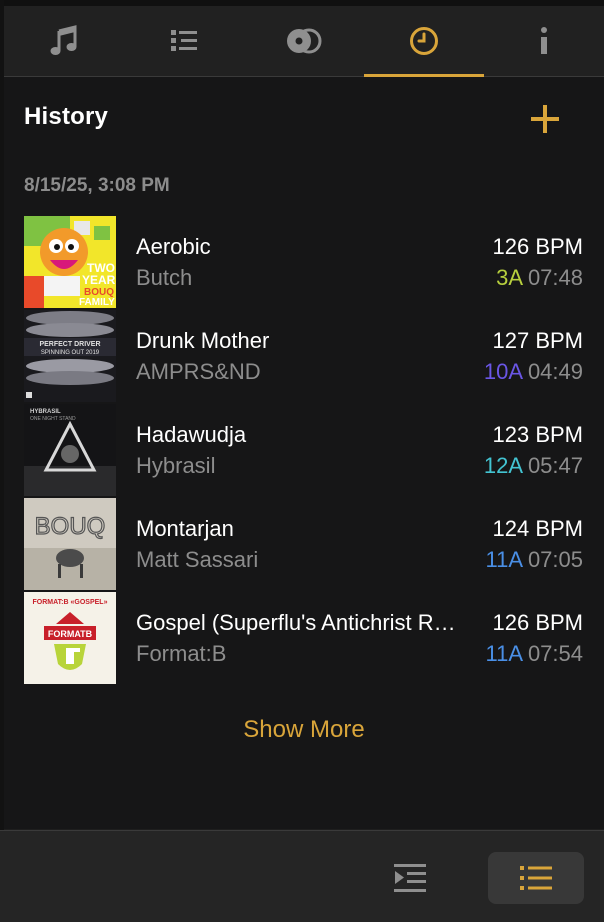  Describe the element at coordinates (53, 419) in the screenshot. I see `art-text: ONE NIGHT STAND` at that location.